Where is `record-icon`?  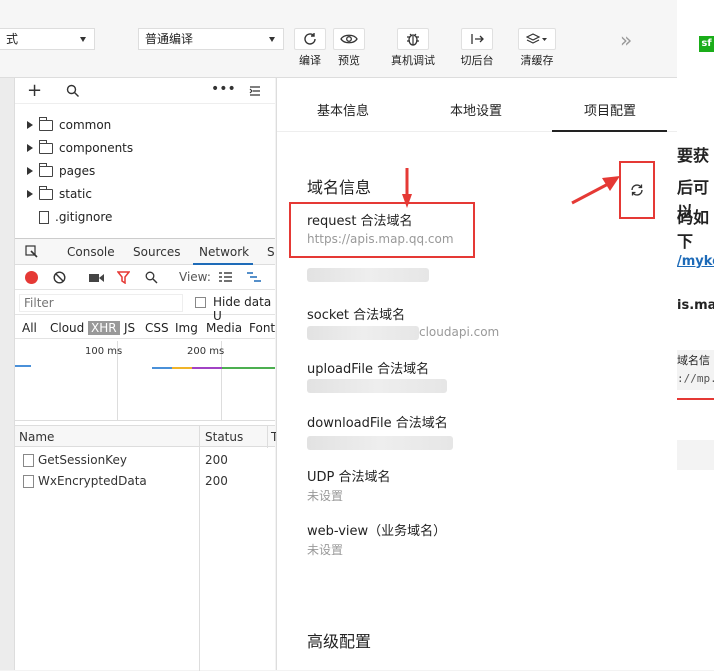 record-icon is located at coordinates (31, 277).